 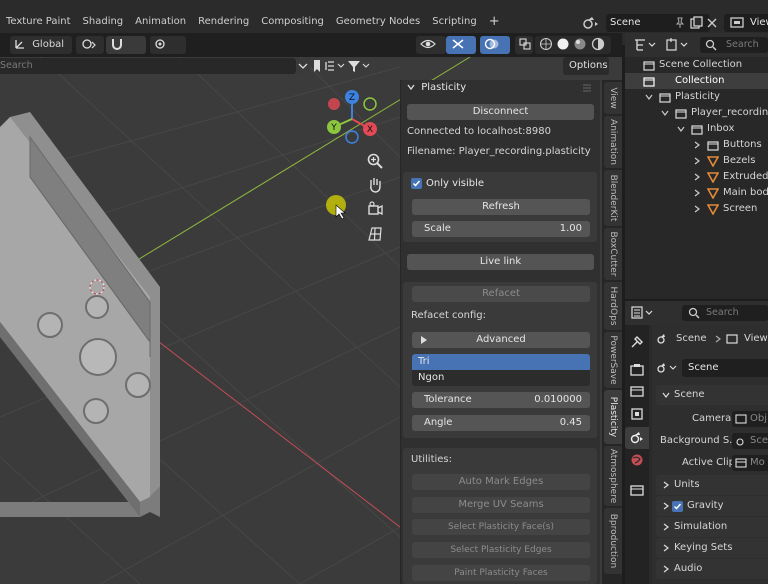 I want to click on tab-animation: Animation, so click(x=160, y=22).